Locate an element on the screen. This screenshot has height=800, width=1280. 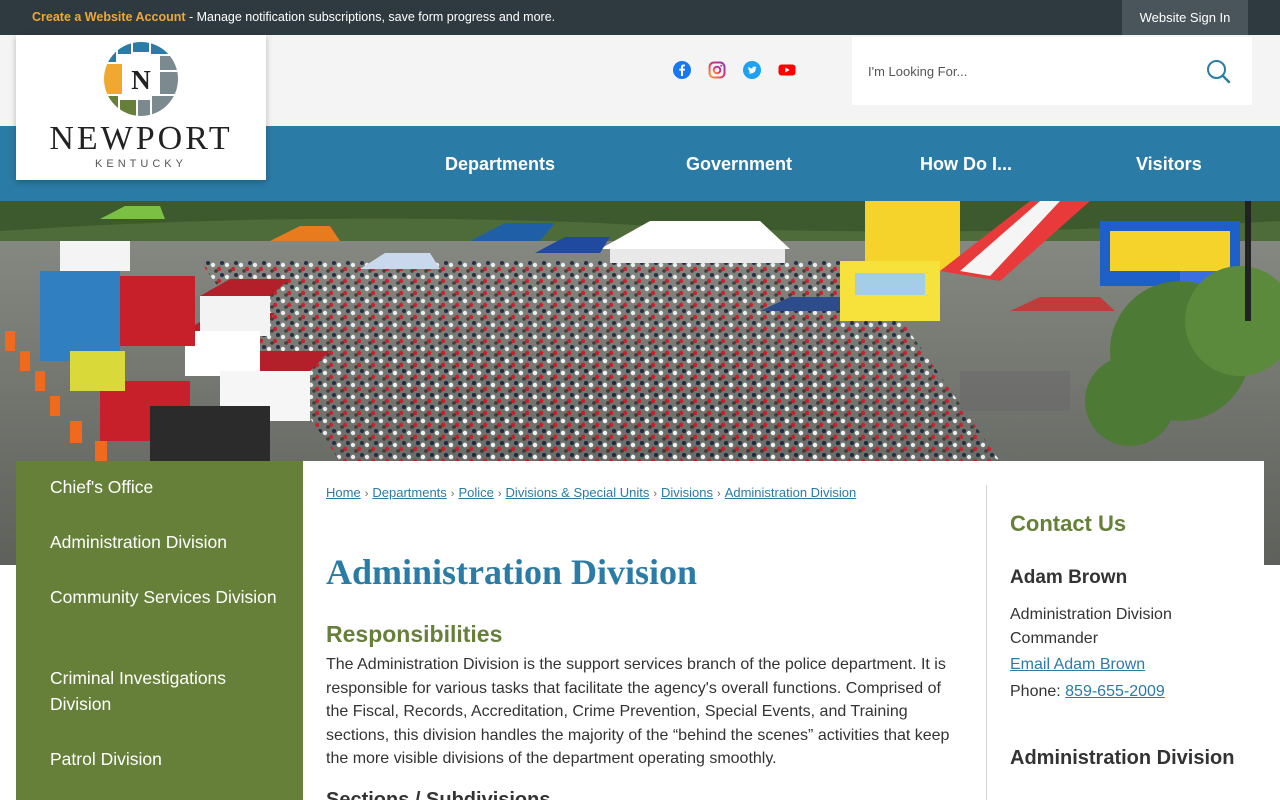
contact-phone-link: 859-655-2009 is located at coordinates (1115, 691).